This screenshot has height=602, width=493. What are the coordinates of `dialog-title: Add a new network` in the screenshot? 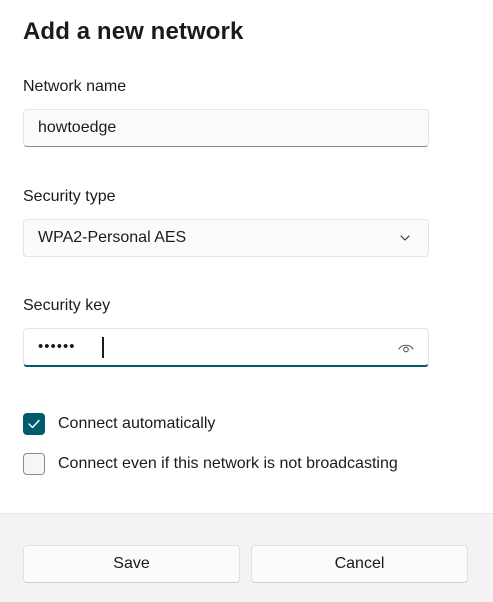 It's located at (133, 31).